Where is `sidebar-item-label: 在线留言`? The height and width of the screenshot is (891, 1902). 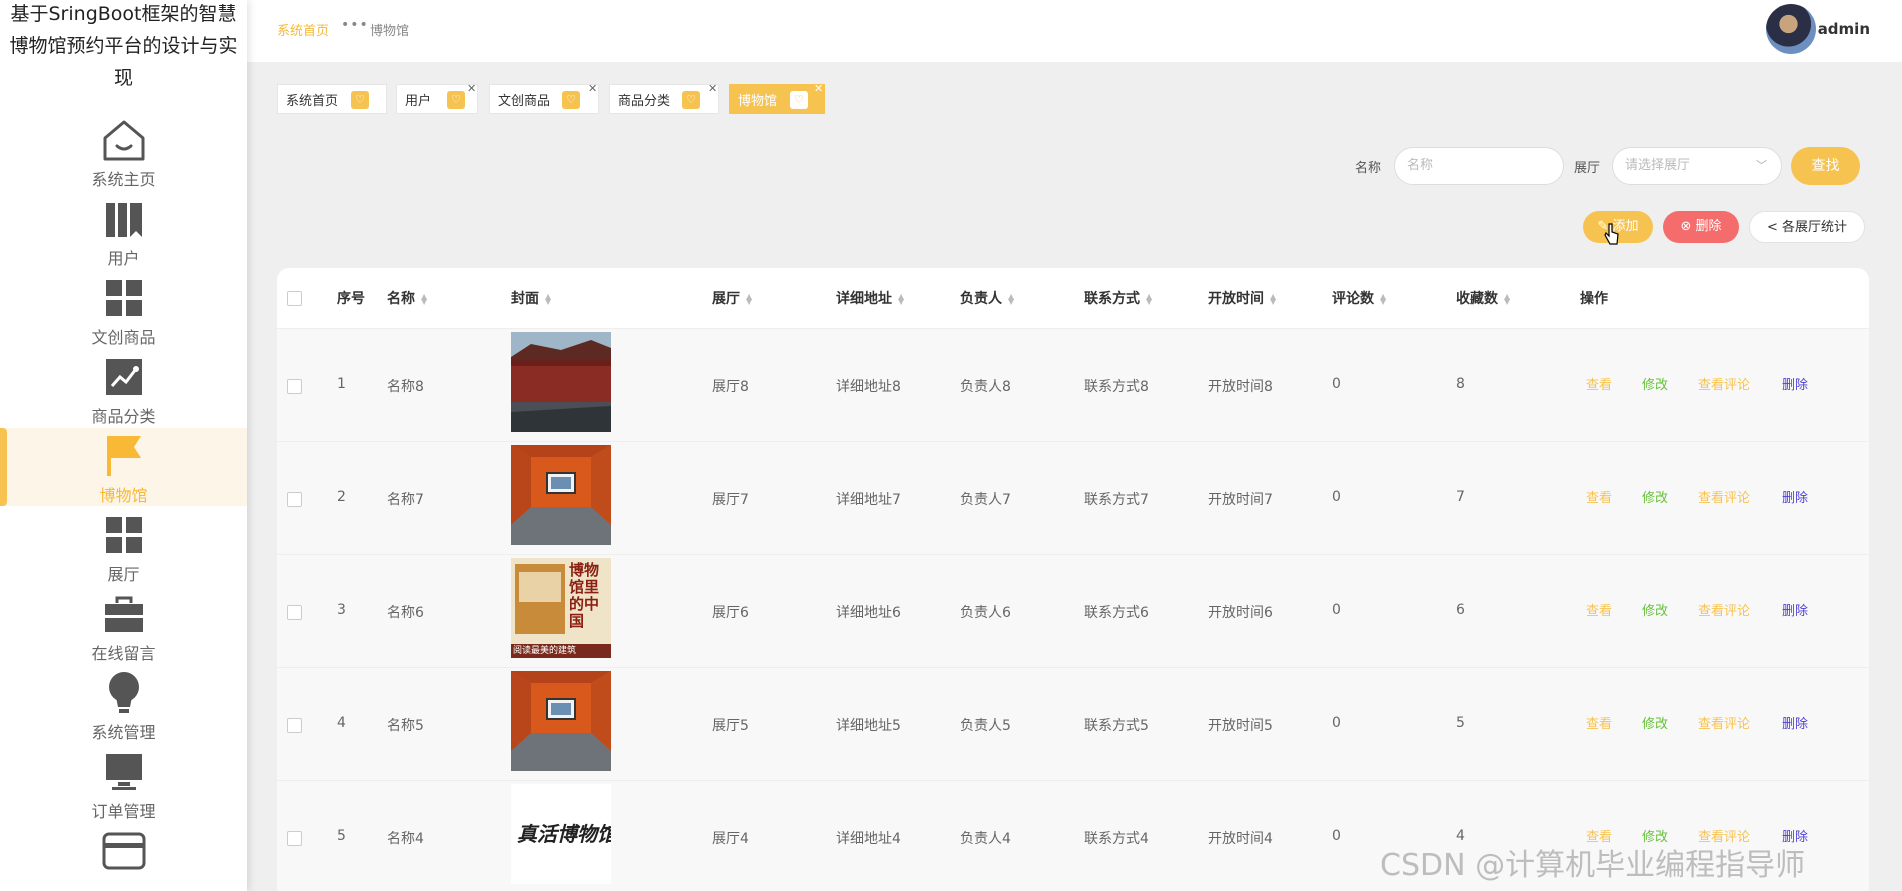
sidebar-item-label: 在线留言 is located at coordinates (123, 653).